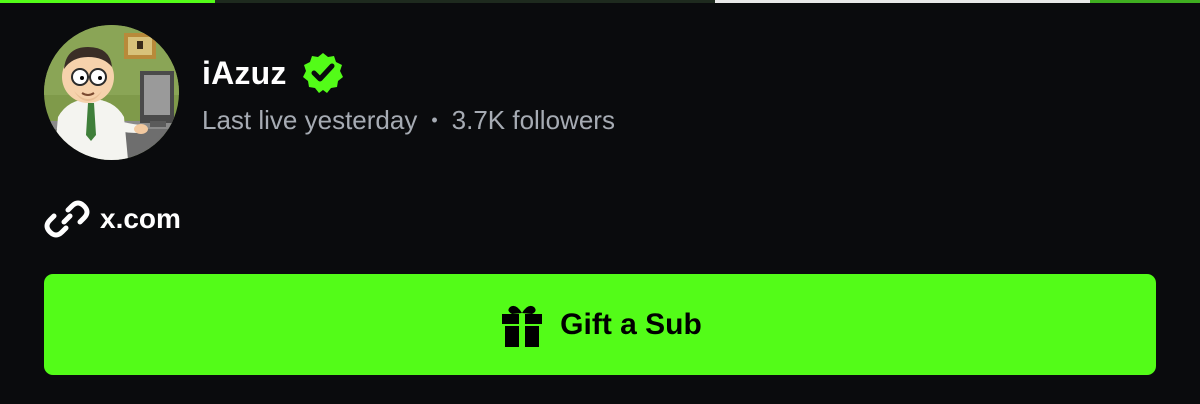 The height and width of the screenshot is (404, 1200). I want to click on last-live-text: Last live yesterday, so click(310, 120).